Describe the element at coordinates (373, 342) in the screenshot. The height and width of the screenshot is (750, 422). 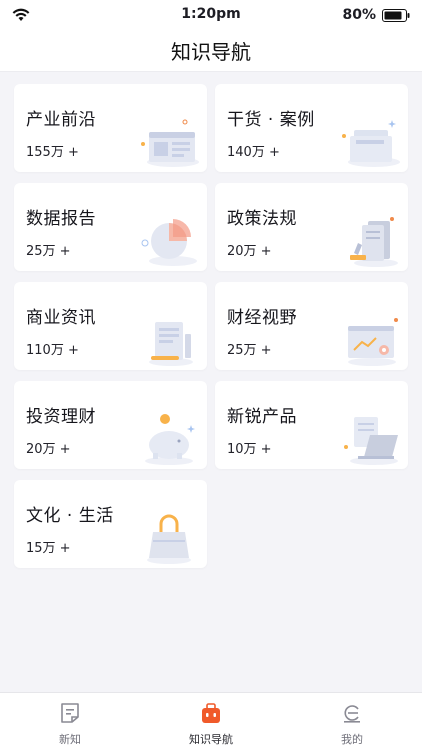
I see `trend-screen-icon` at that location.